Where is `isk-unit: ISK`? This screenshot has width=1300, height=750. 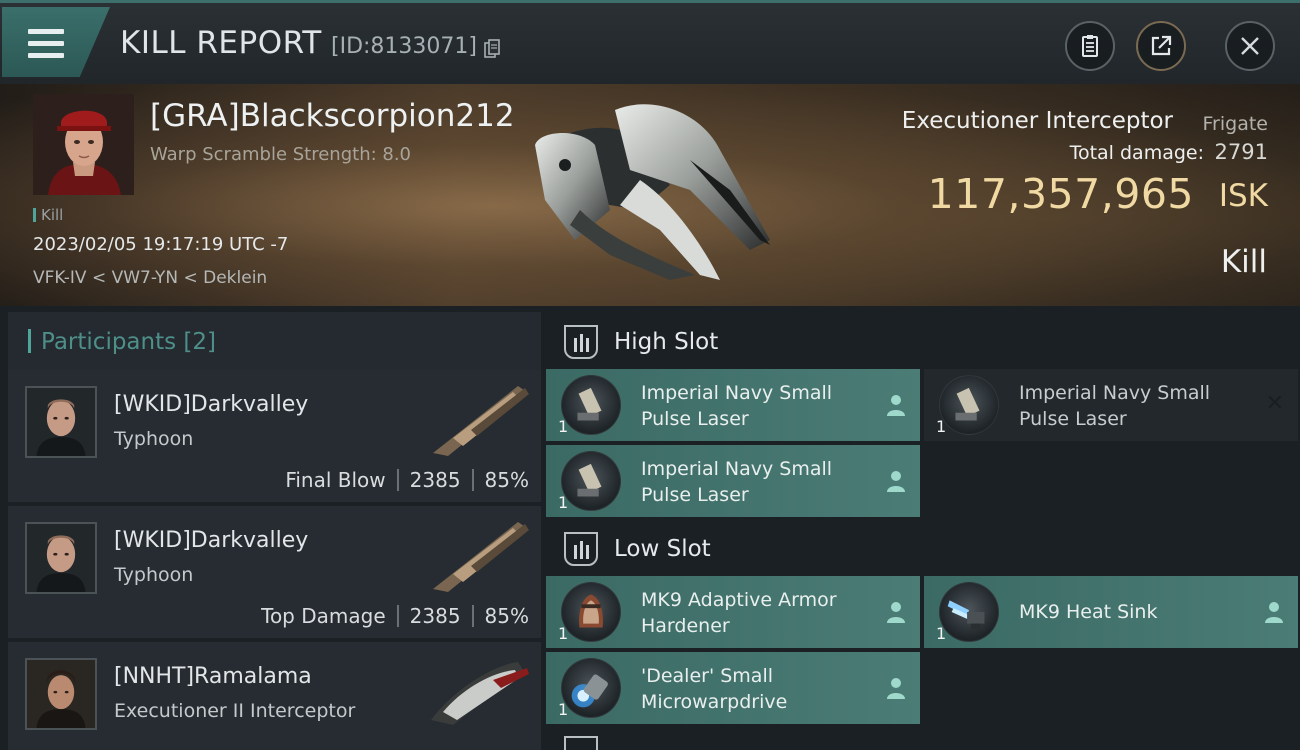
isk-unit: ISK is located at coordinates (1243, 196).